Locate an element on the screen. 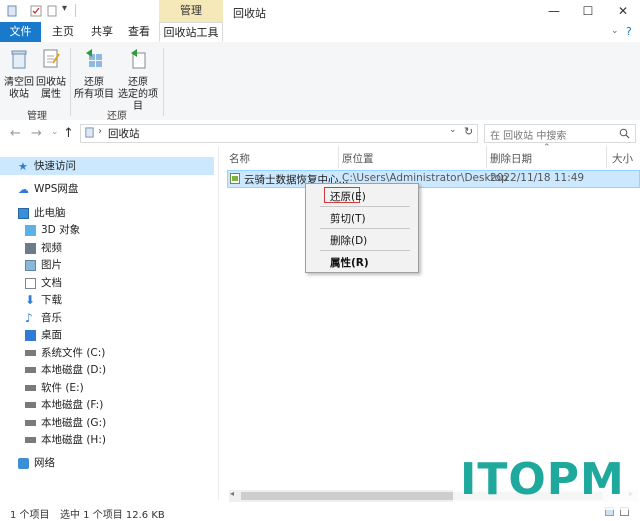 The height and width of the screenshot is (521, 640). sidebar-item-desktop: 桌面 is located at coordinates (43, 335).